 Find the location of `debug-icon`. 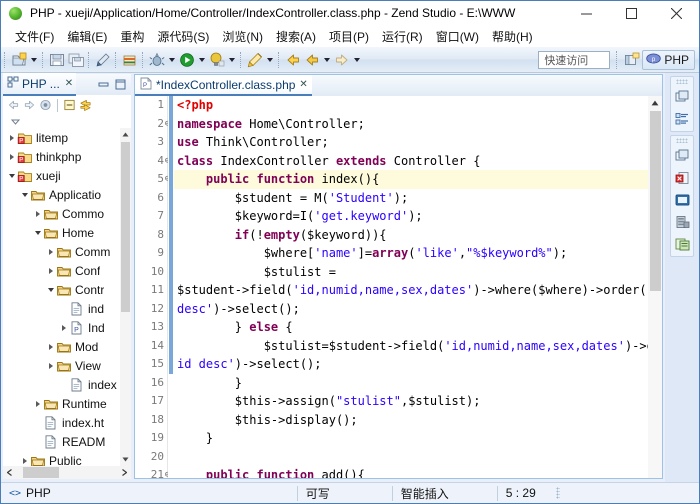

debug-icon is located at coordinates (156, 60).